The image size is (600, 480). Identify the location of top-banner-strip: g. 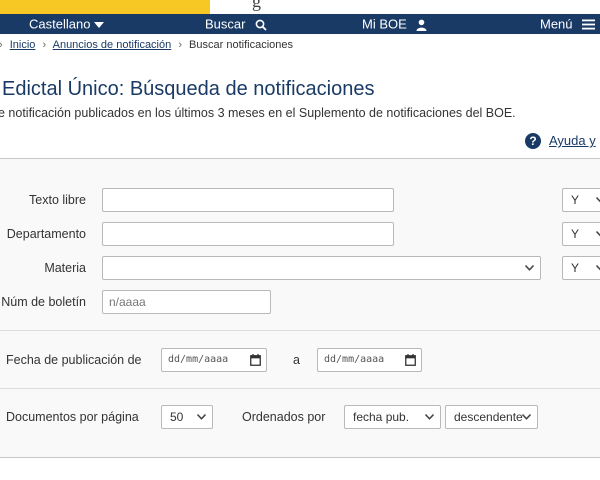
(300, 7).